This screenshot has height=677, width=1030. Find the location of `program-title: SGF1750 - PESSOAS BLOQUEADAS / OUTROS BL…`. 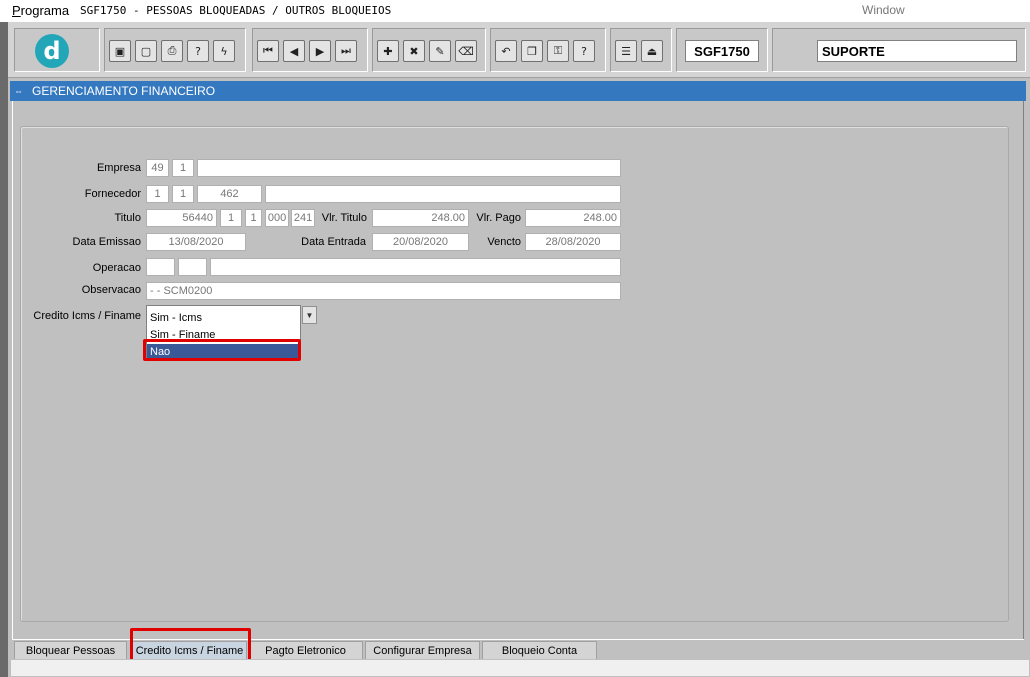

program-title: SGF1750 - PESSOAS BLOQUEADAS / OUTROS BL… is located at coordinates (236, 10).